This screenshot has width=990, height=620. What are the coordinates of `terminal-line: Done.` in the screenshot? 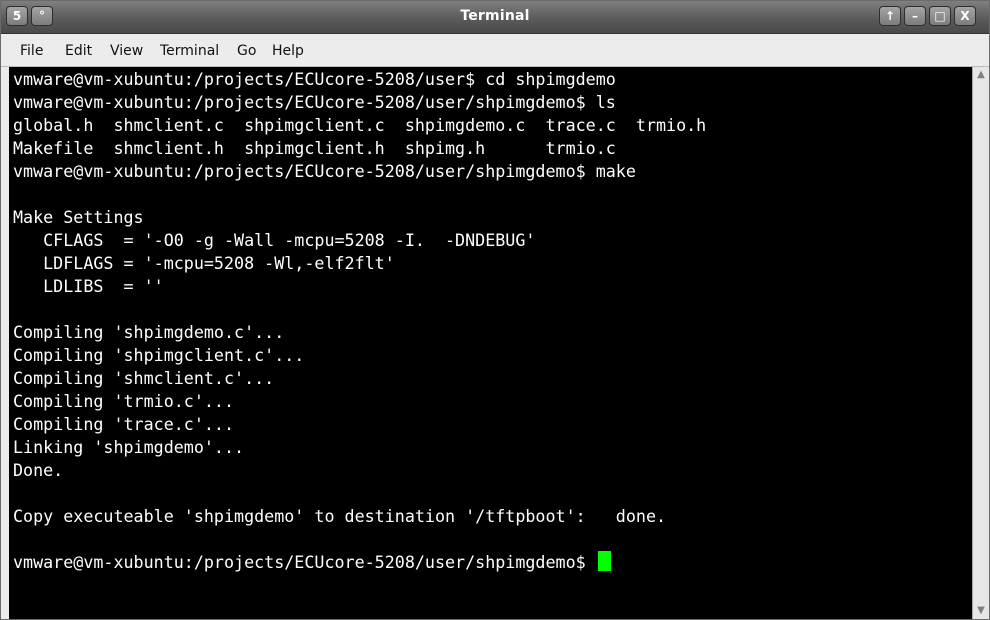 It's located at (359, 470).